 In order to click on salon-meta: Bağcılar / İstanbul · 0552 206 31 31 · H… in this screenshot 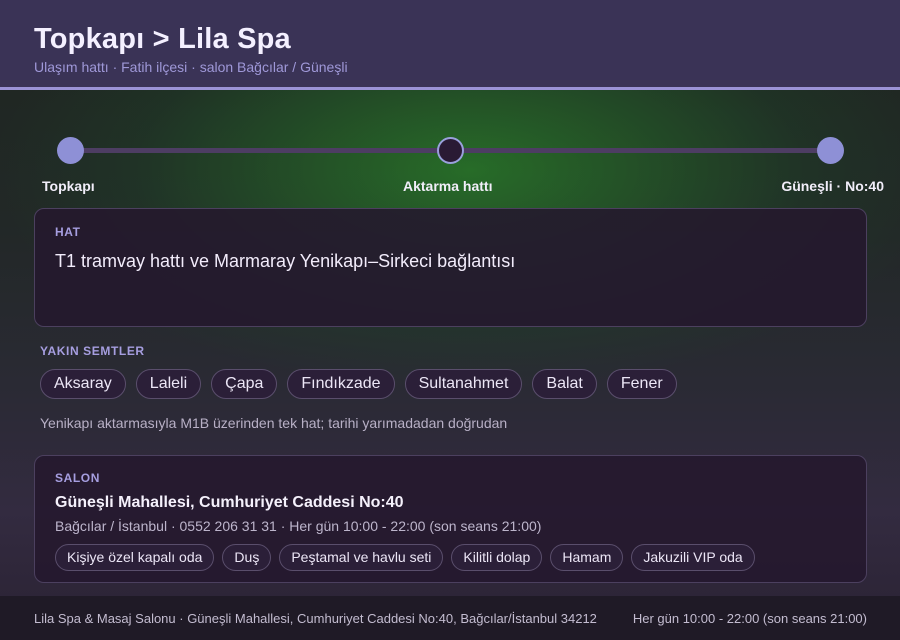, I will do `click(298, 526)`.